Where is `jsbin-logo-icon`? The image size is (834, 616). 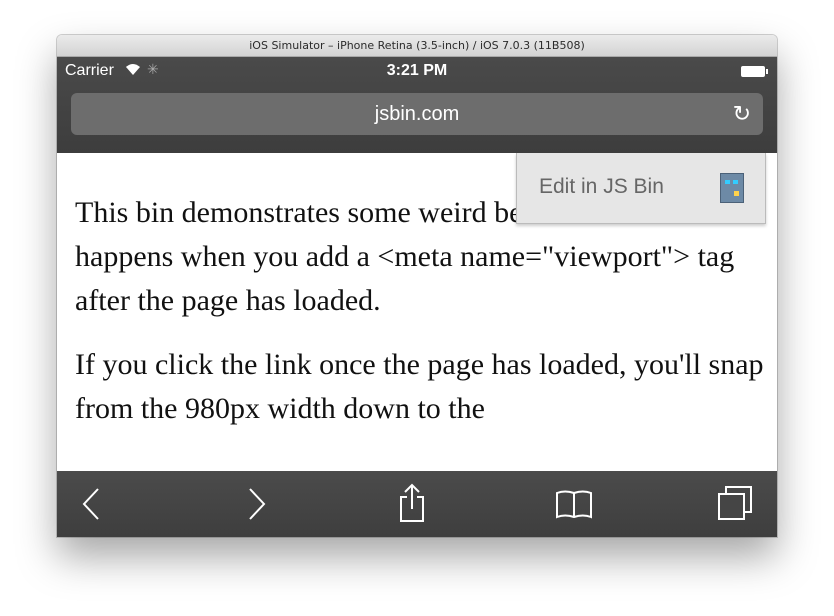
jsbin-logo-icon is located at coordinates (732, 188).